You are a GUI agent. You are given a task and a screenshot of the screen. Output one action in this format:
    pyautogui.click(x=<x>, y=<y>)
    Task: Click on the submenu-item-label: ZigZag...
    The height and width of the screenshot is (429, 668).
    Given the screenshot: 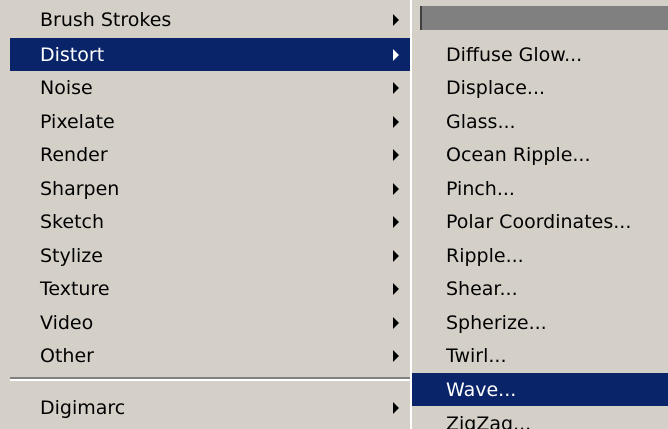 What is the action you would take?
    pyautogui.click(x=489, y=420)
    